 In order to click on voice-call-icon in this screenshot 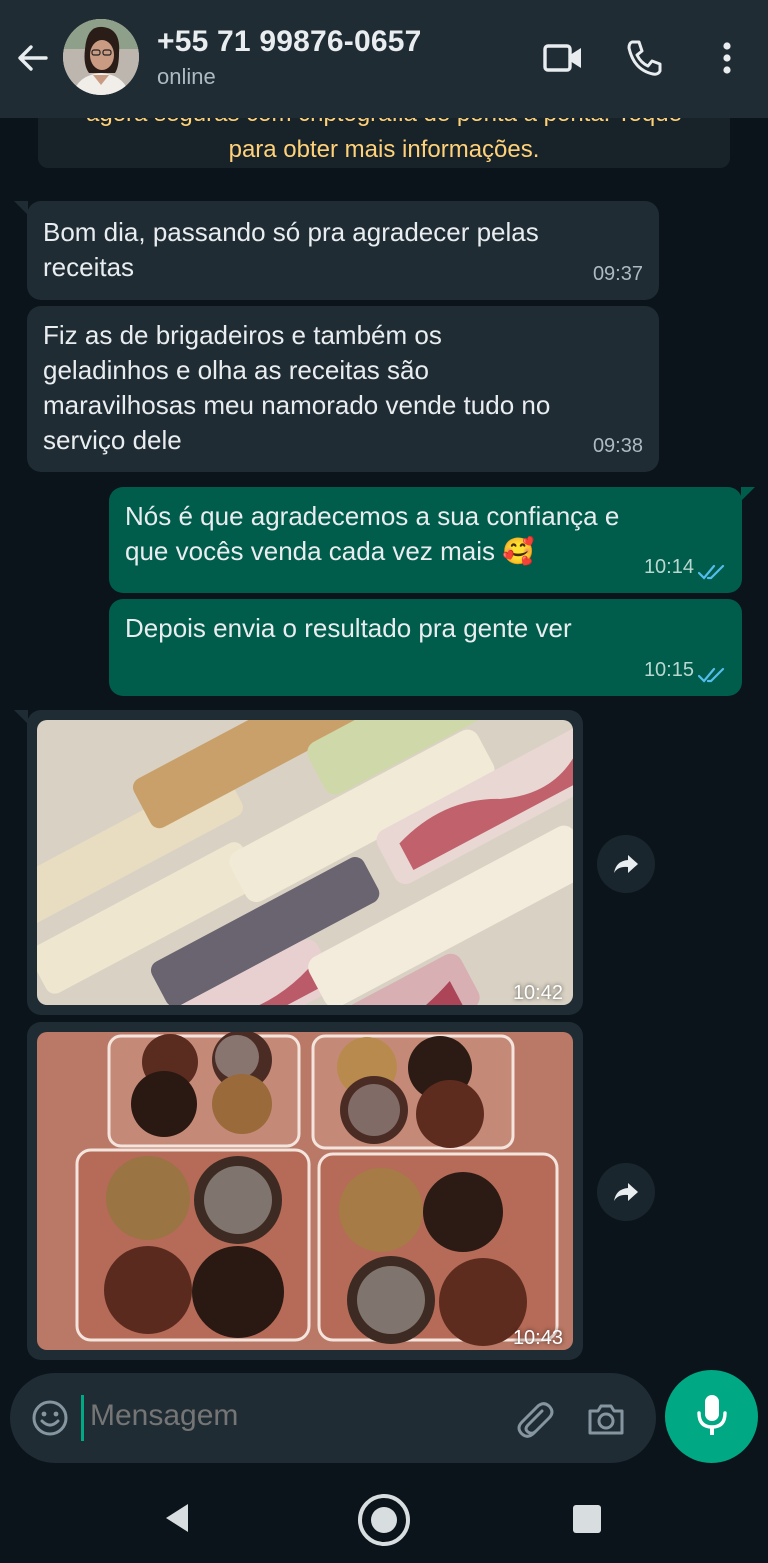, I will do `click(644, 58)`.